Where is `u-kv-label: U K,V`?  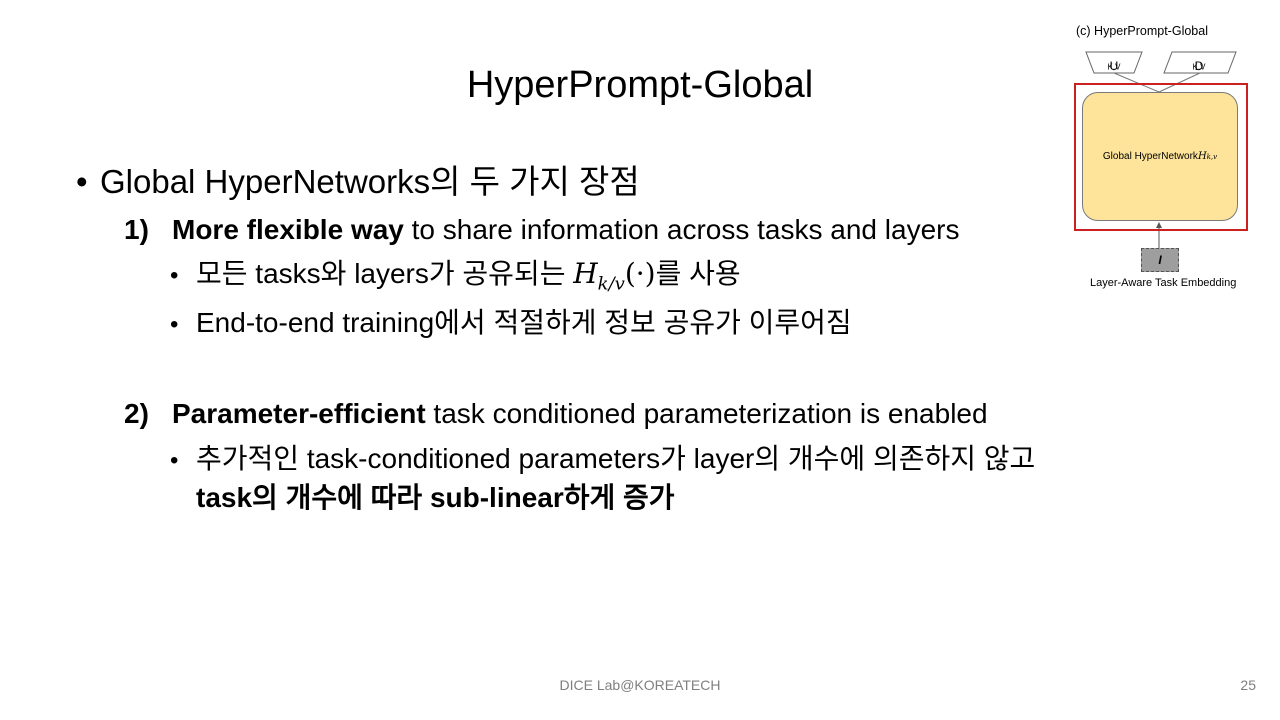
u-kv-label: U K,V is located at coordinates (1114, 66).